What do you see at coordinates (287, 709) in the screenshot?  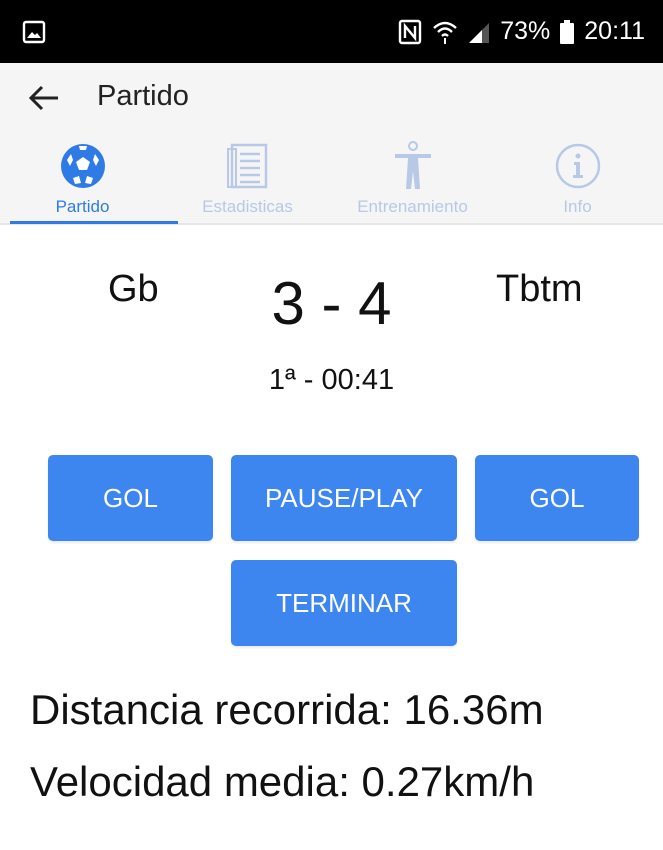 I see `distance-stat: Distancia recorrida: 16.36m` at bounding box center [287, 709].